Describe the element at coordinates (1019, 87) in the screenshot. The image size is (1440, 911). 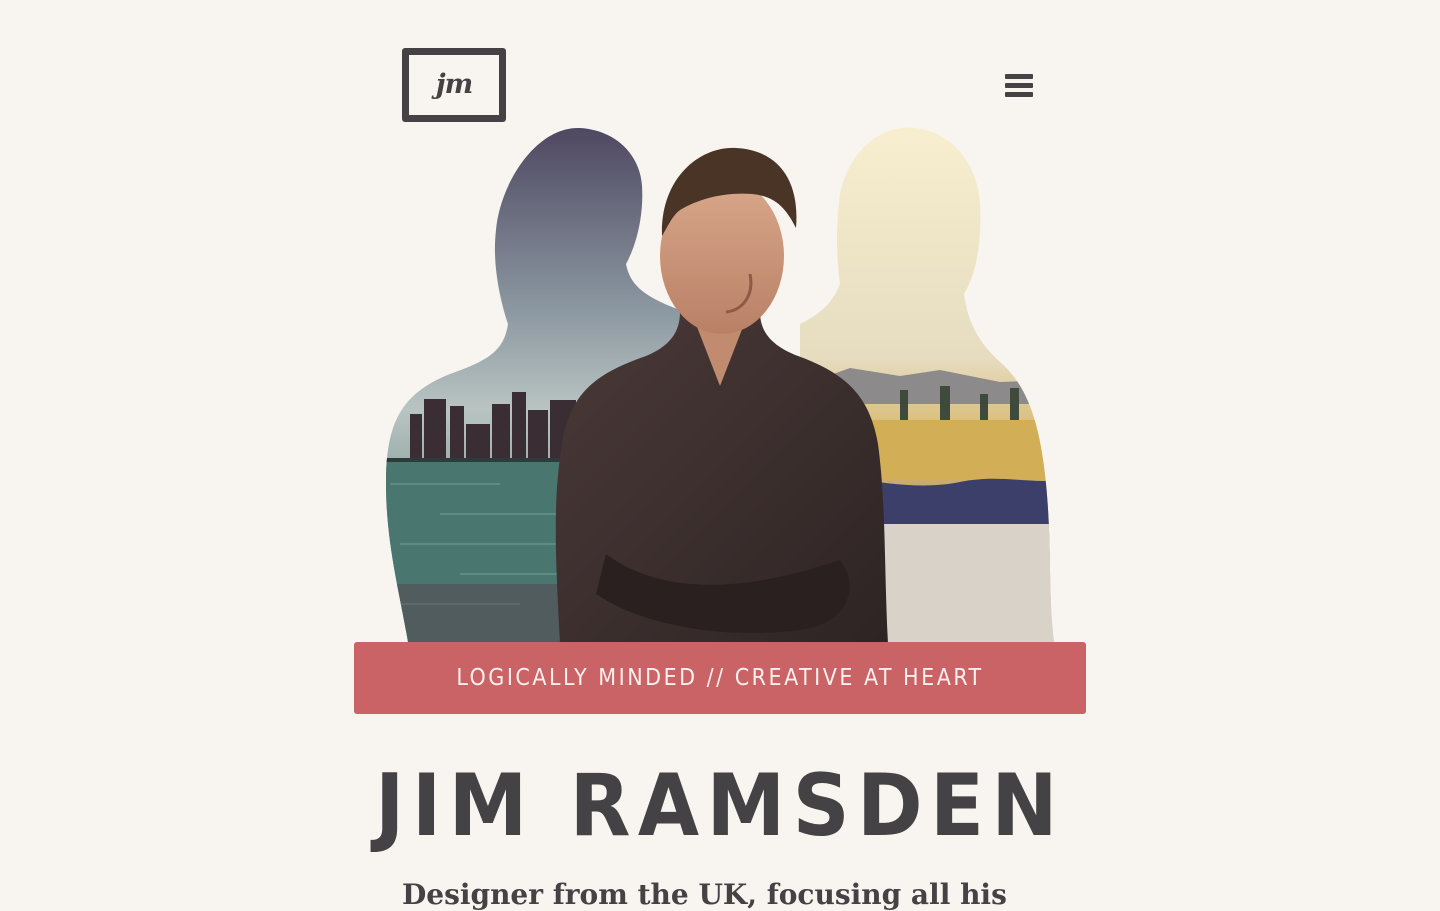
I see `hamburger-menu-icon` at that location.